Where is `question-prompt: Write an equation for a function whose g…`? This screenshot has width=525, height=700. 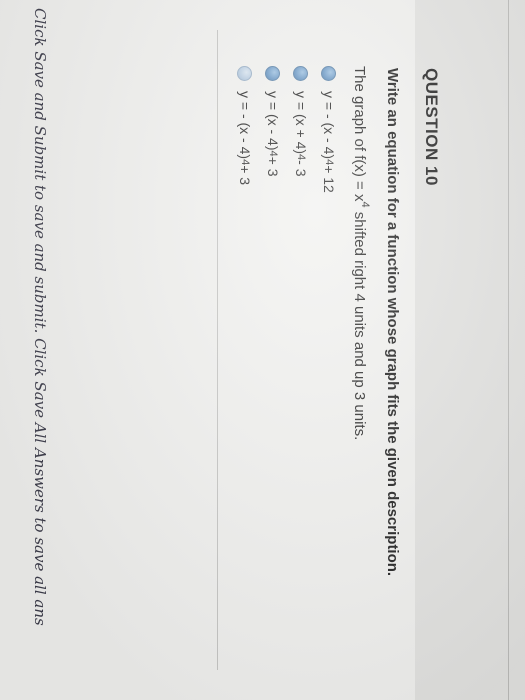
question-prompt: Write an equation for a function whose g… is located at coordinates (392, 322).